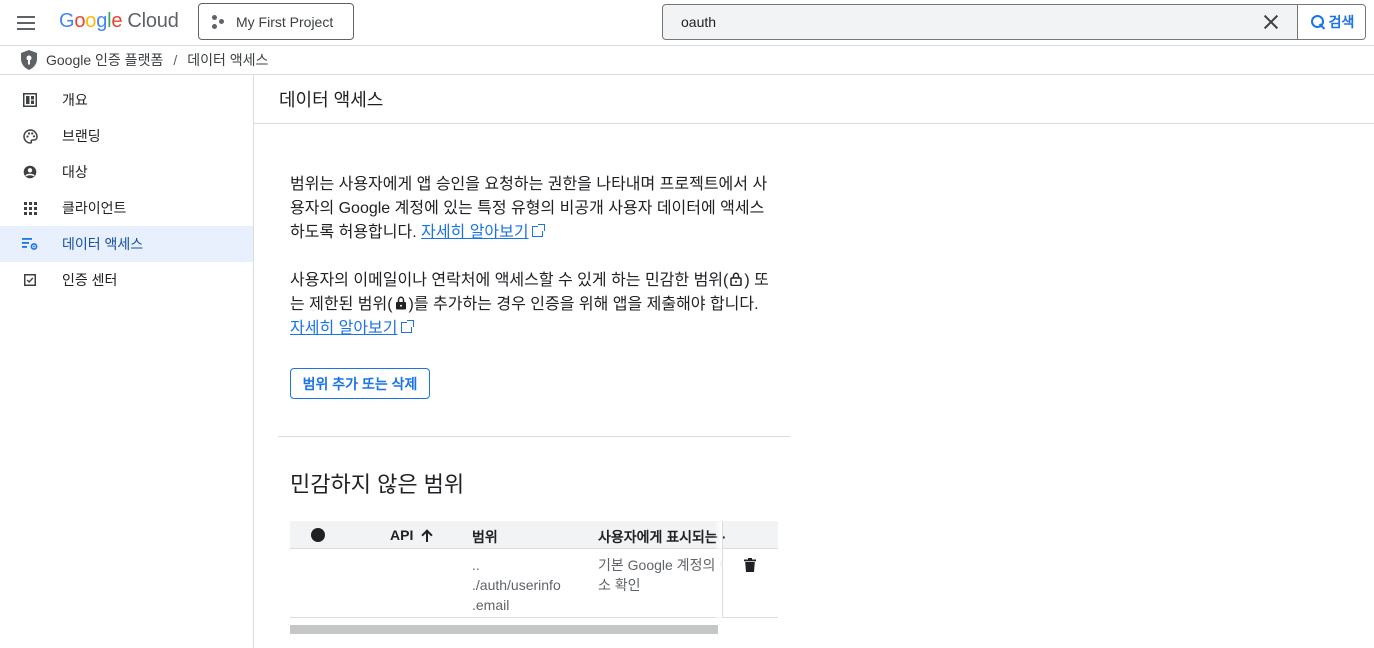 The height and width of the screenshot is (648, 1374). What do you see at coordinates (285, 21) in the screenshot?
I see `project-name: My First Project` at bounding box center [285, 21].